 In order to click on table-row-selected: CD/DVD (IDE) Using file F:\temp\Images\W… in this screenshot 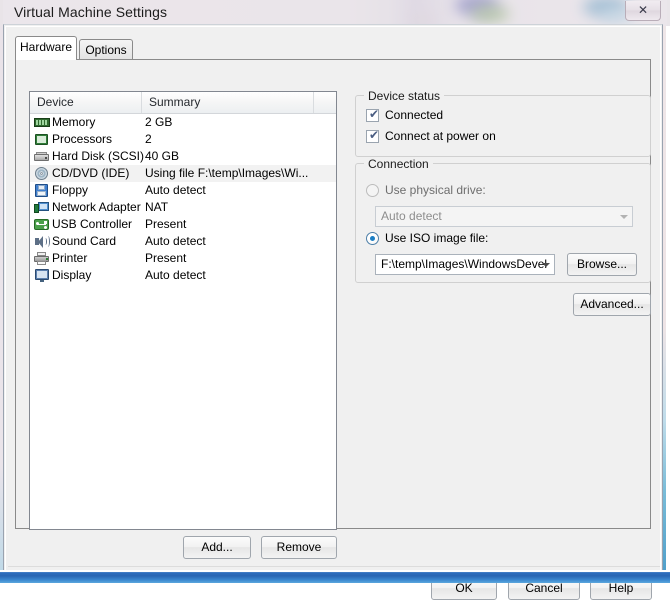, I will do `click(183, 173)`.